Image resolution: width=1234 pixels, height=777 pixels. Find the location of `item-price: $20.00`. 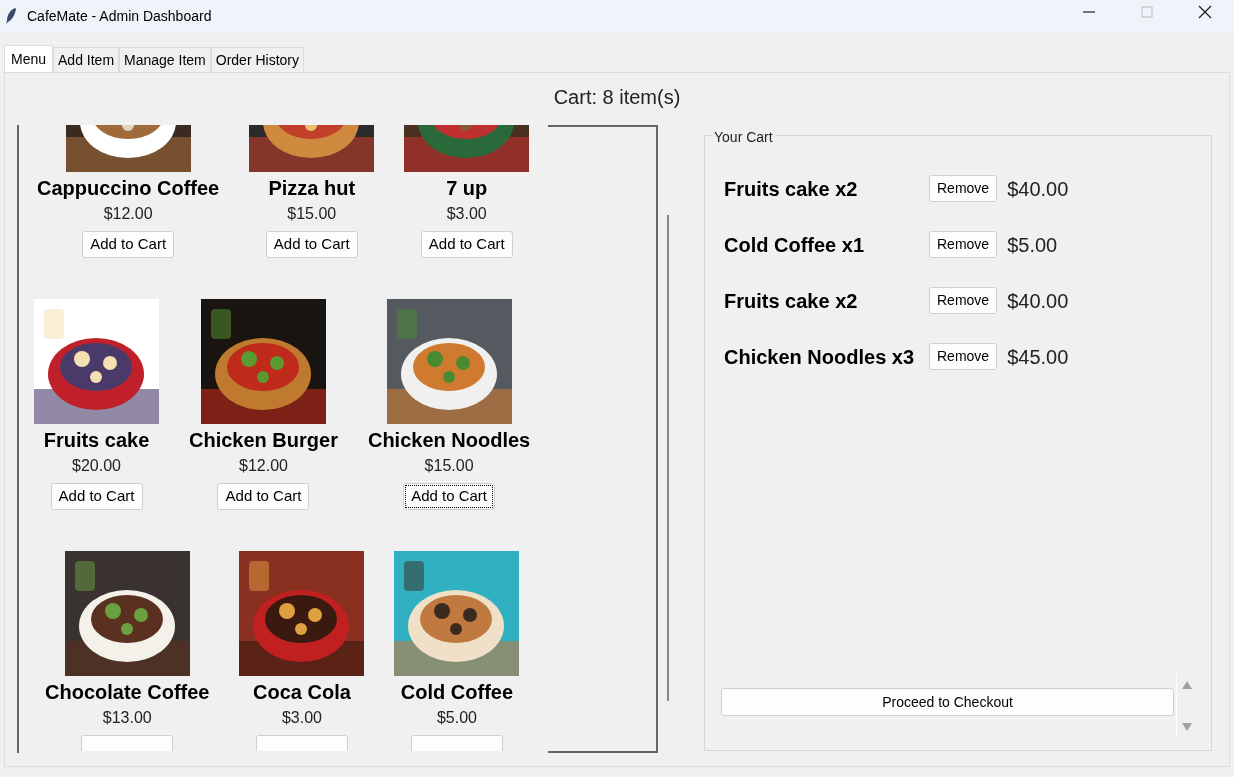

item-price: $20.00 is located at coordinates (96, 466).